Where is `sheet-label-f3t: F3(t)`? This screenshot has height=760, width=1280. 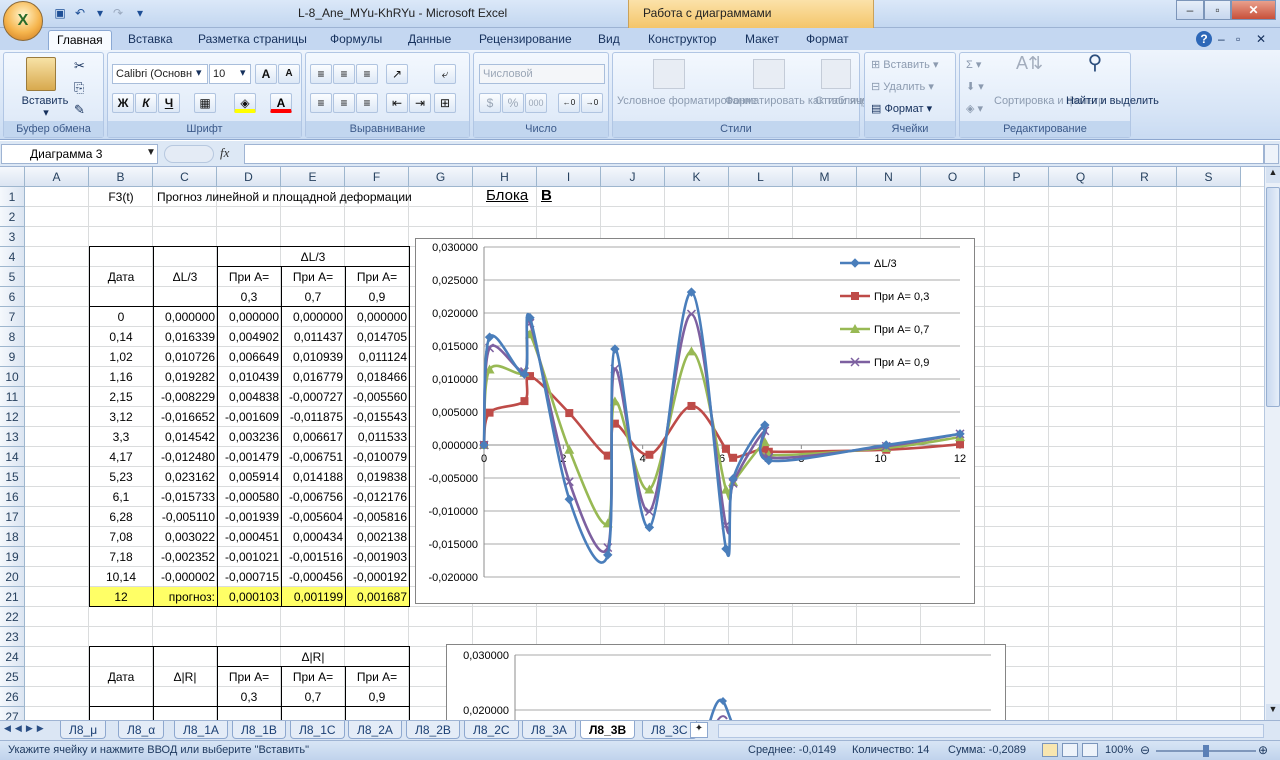 sheet-label-f3t: F3(t) is located at coordinates (121, 197).